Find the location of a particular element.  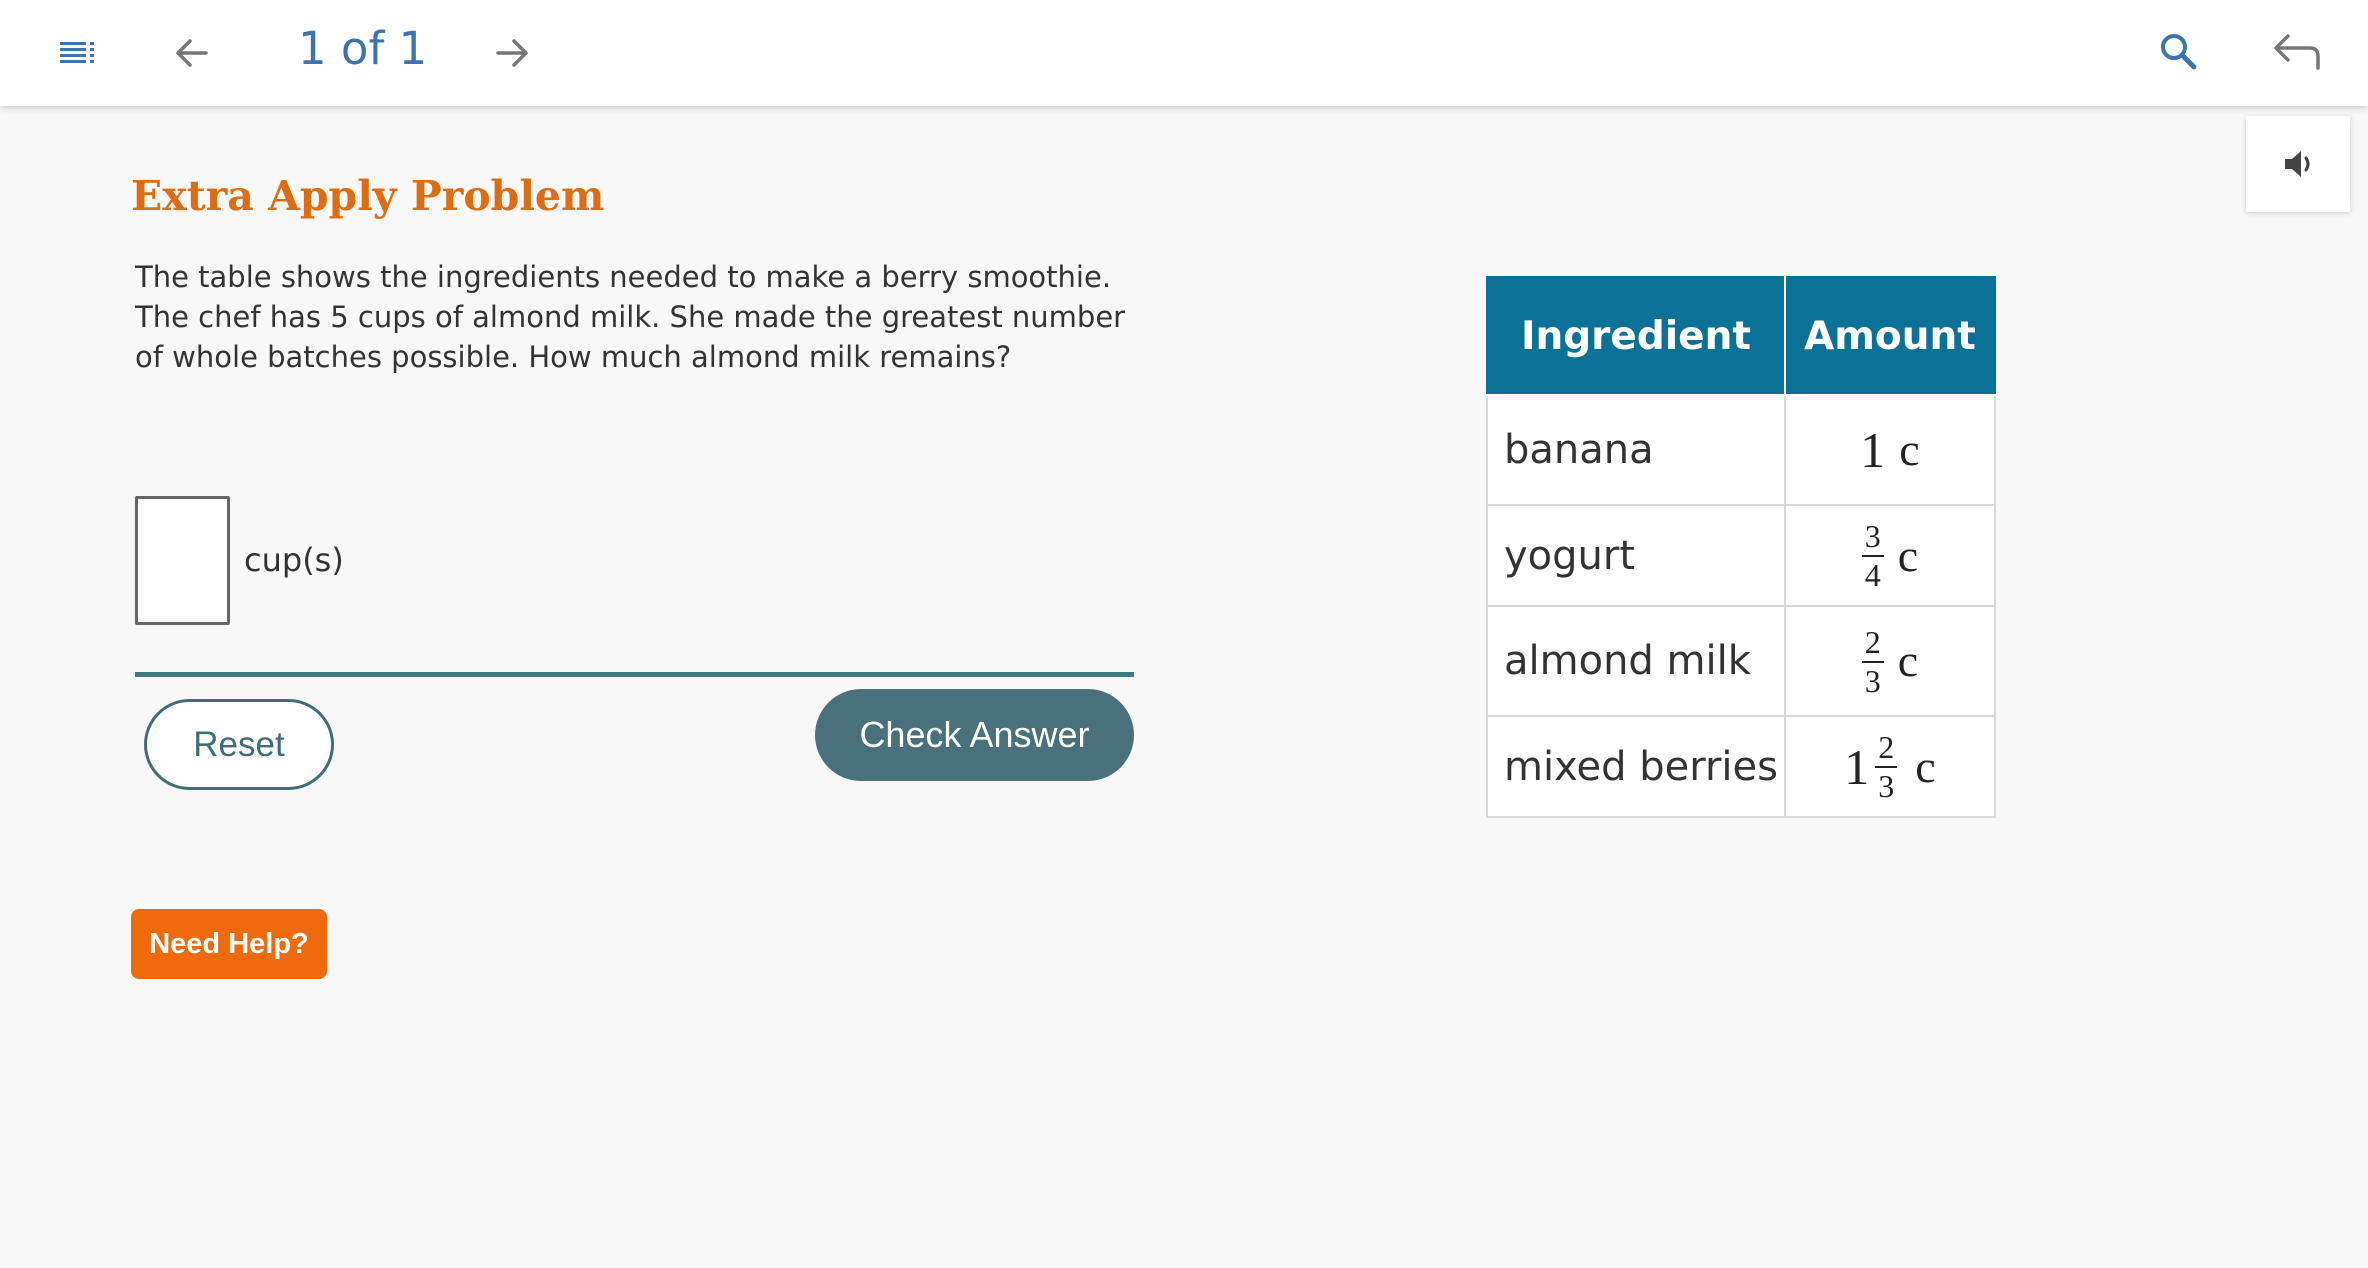

column-header-amount: Amount is located at coordinates (1890, 336).